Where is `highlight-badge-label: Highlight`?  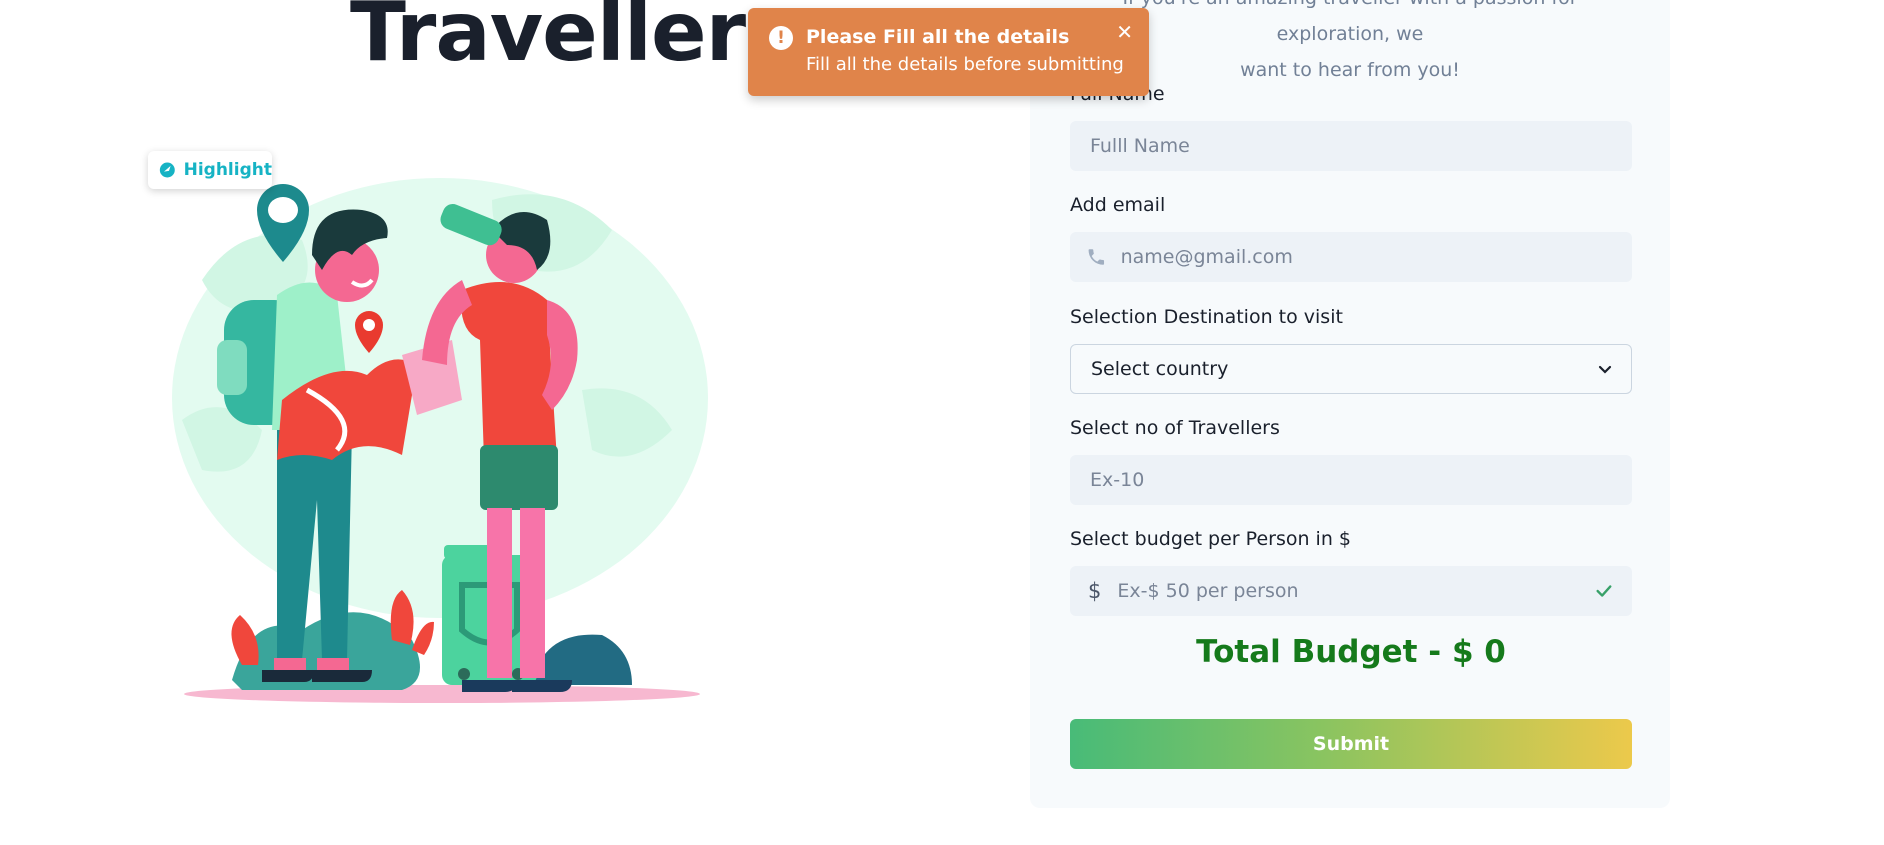
highlight-badge-label: Highlight is located at coordinates (227, 170).